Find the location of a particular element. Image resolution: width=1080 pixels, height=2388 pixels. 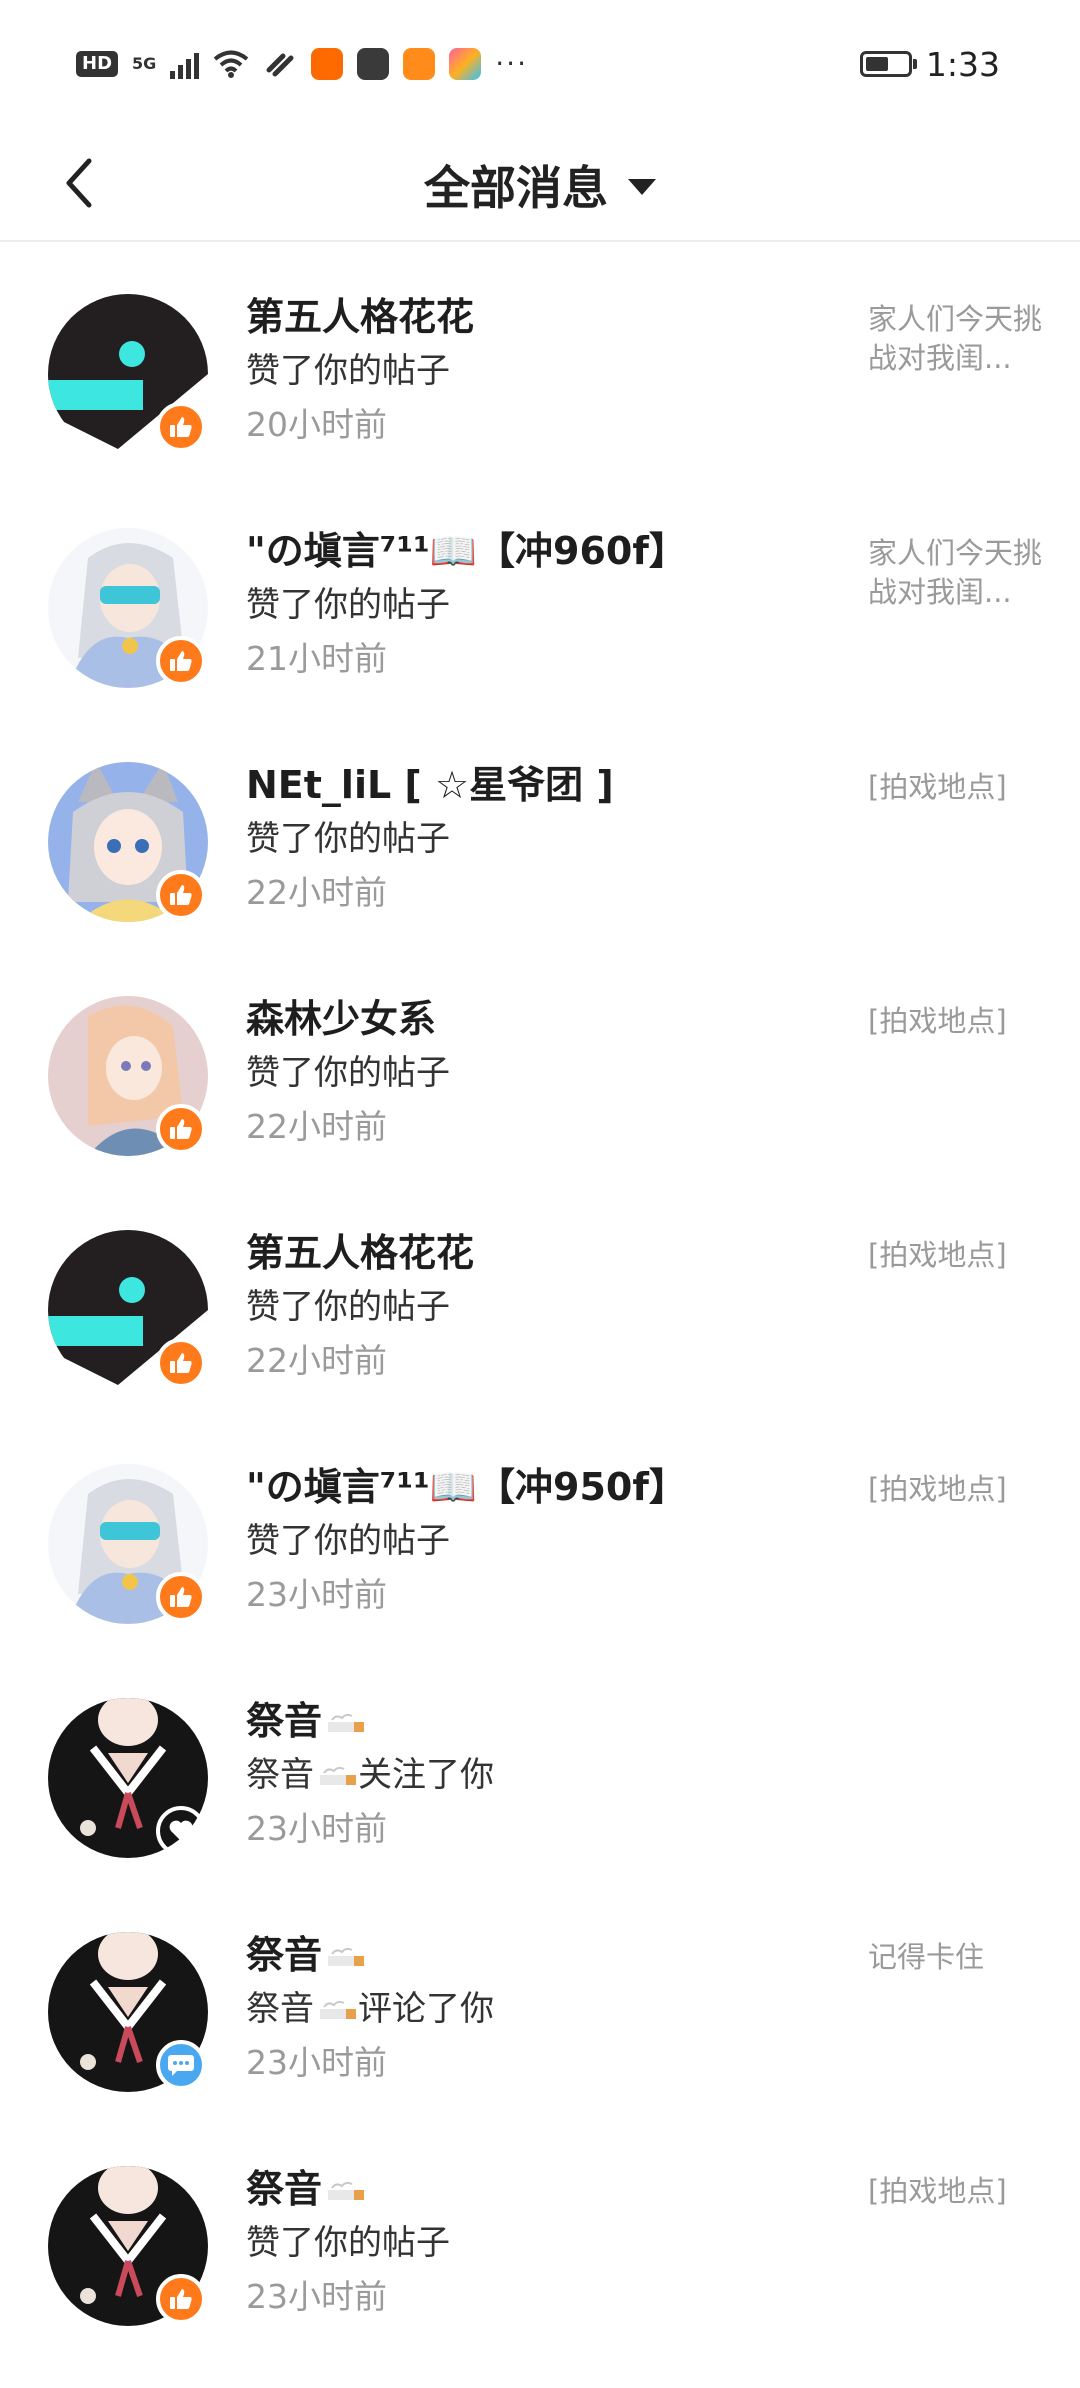

action-label: 关注了你 is located at coordinates (426, 1775).